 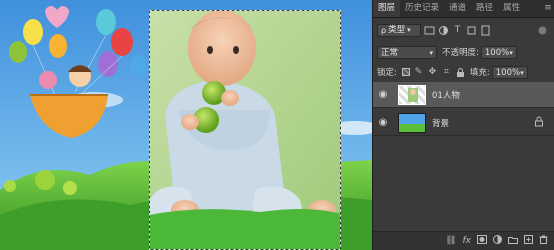 What do you see at coordinates (429, 30) in the screenshot?
I see `image-filter-icon` at bounding box center [429, 30].